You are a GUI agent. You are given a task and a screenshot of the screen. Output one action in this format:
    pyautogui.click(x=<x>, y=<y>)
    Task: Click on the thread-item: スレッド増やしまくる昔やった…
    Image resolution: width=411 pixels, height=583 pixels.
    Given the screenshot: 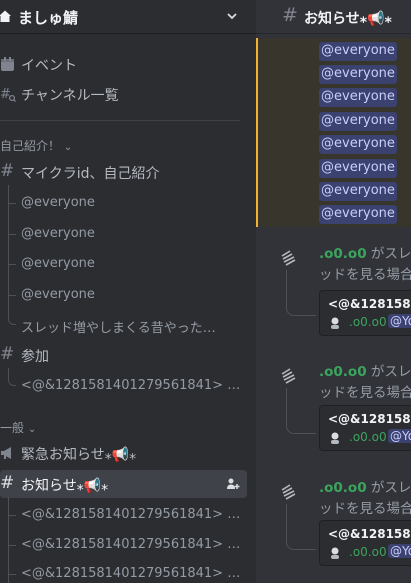 What is the action you would take?
    pyautogui.click(x=125, y=323)
    